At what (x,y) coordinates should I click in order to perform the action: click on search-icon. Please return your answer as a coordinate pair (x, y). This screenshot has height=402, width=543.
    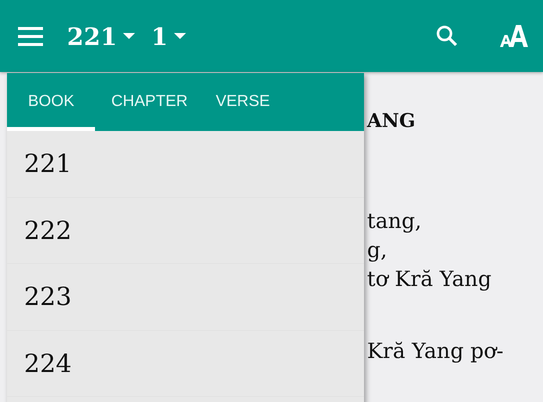
    Looking at the image, I should click on (447, 36).